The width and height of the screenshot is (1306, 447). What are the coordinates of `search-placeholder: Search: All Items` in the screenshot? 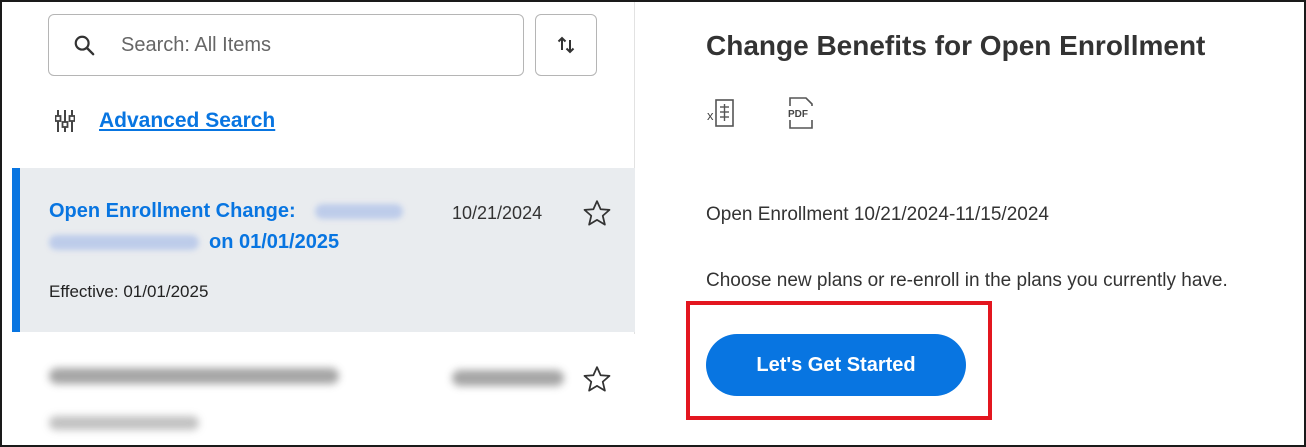 It's located at (196, 44).